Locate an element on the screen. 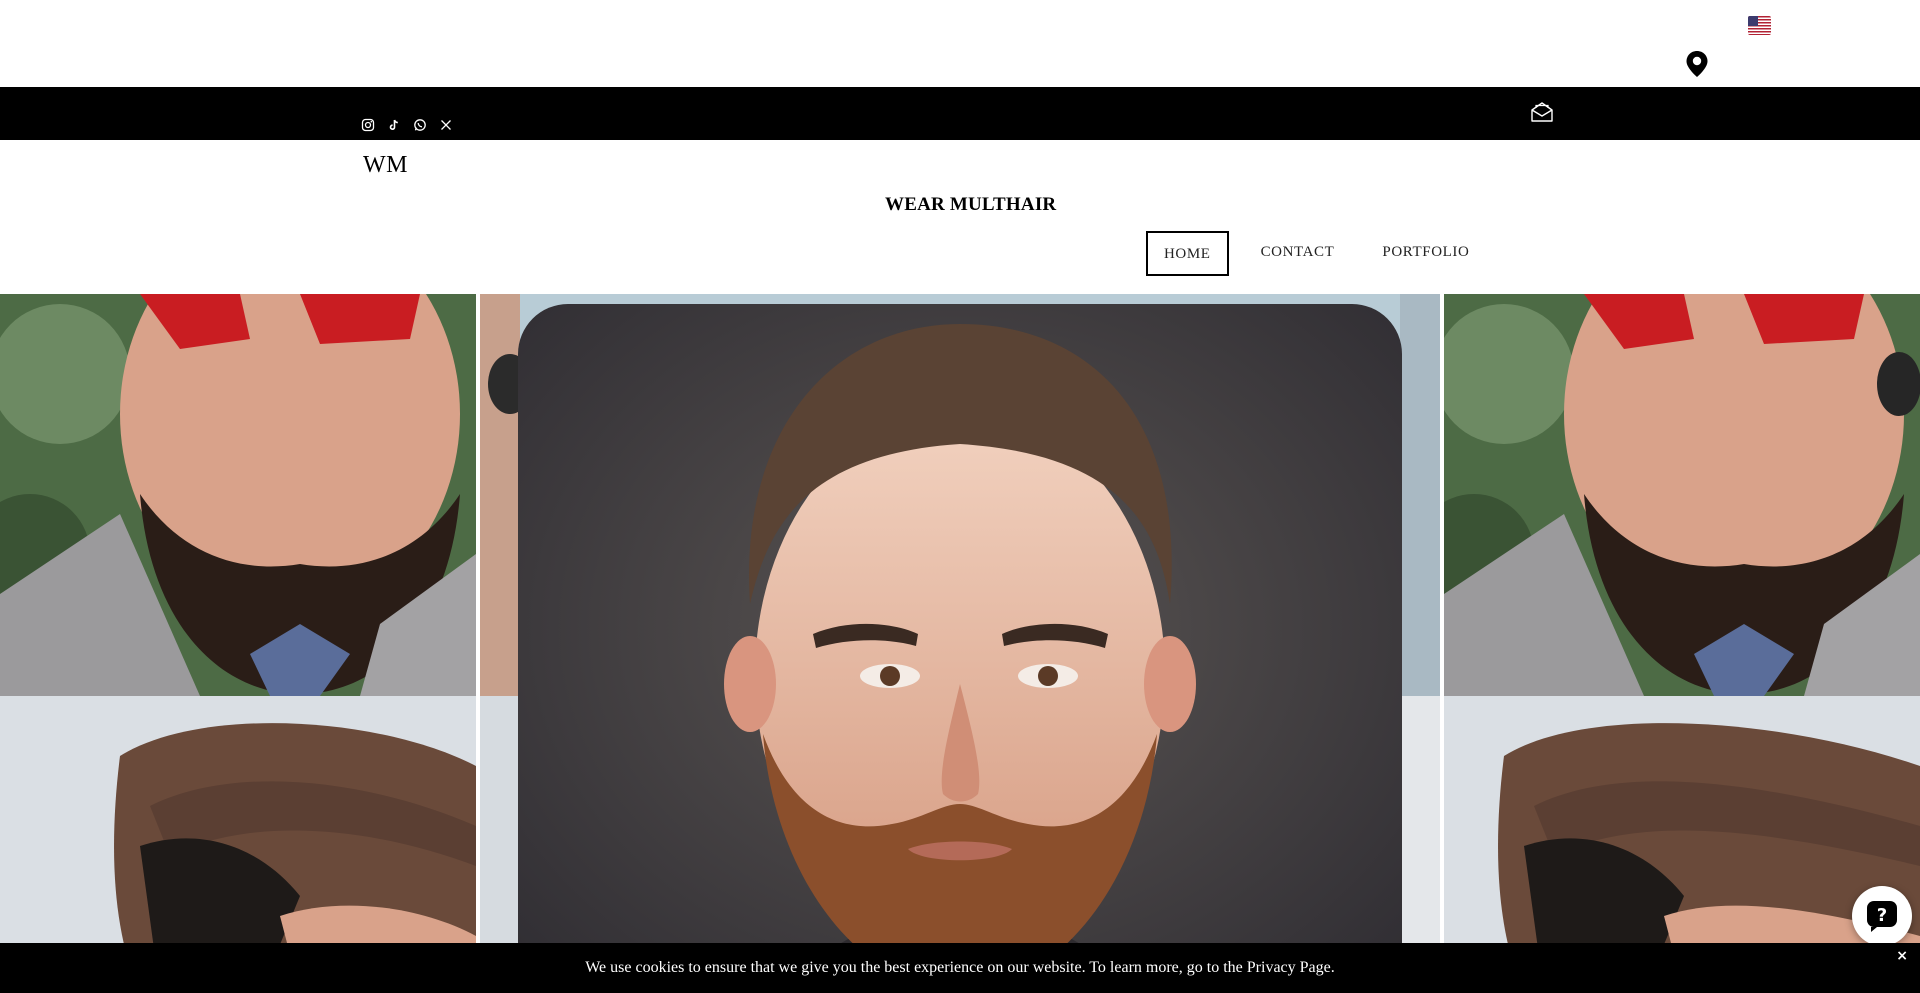 The height and width of the screenshot is (993, 1920). cookie-close-button: × is located at coordinates (1902, 956).